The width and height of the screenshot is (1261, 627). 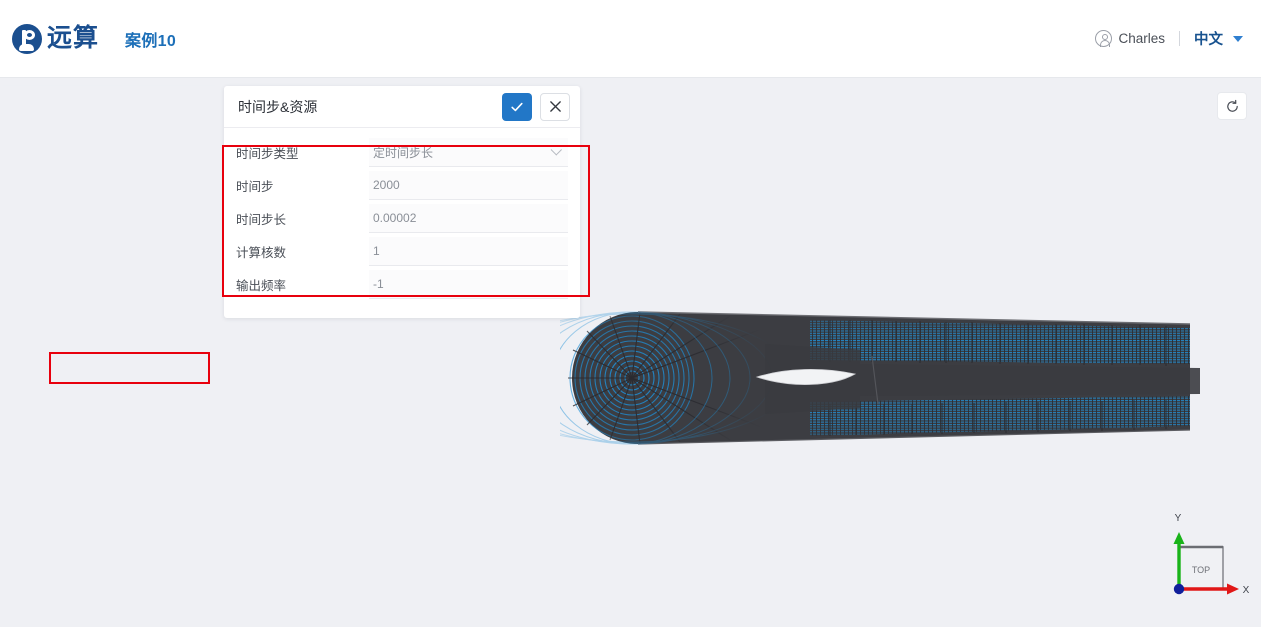 I want to click on close-icon, so click(x=555, y=106).